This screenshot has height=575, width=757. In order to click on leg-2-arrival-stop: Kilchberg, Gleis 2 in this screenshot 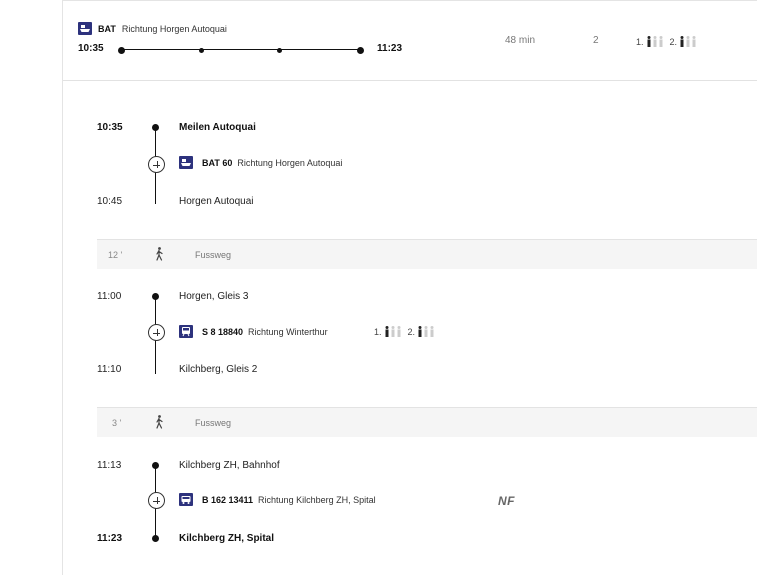, I will do `click(218, 369)`.